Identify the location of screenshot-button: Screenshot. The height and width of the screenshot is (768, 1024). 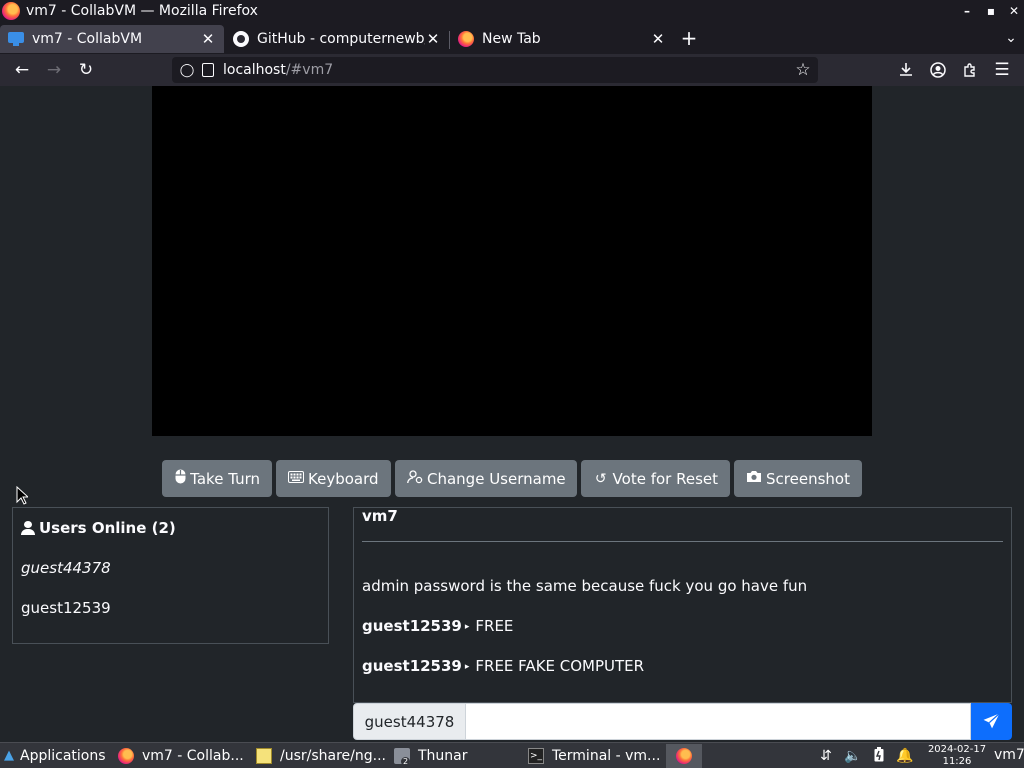
(798, 478).